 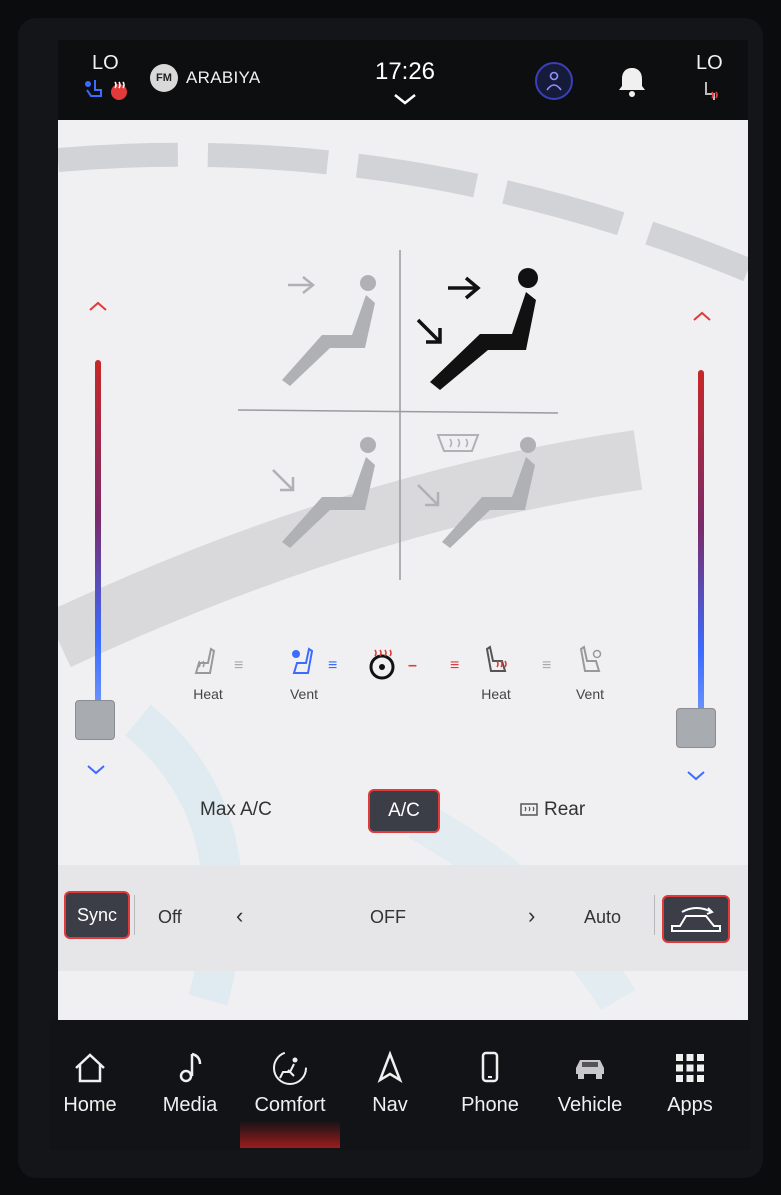 What do you see at coordinates (223, 78) in the screenshot?
I see `radio-station-name: ARABIYA` at bounding box center [223, 78].